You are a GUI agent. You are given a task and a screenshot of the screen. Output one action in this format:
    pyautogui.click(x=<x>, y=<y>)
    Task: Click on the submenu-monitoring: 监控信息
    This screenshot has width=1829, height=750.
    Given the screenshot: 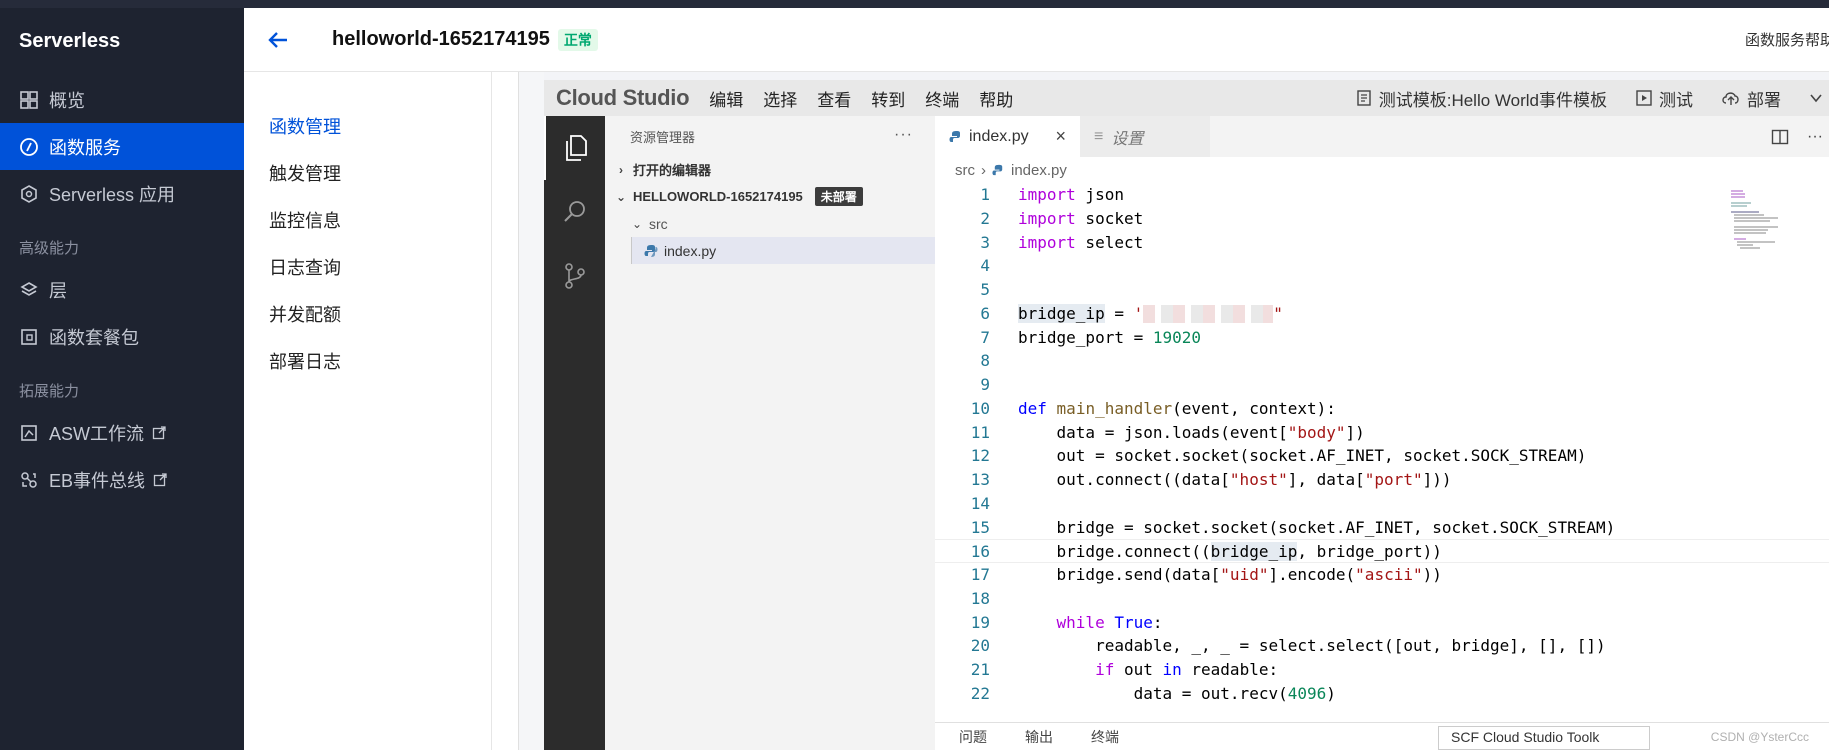 What is the action you would take?
    pyautogui.click(x=367, y=219)
    